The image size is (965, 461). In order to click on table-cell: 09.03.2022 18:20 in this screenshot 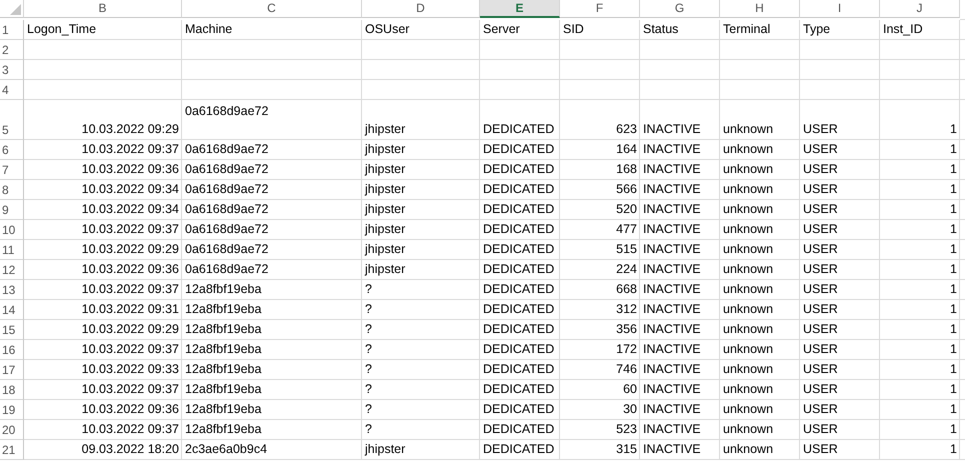, I will do `click(103, 450)`.